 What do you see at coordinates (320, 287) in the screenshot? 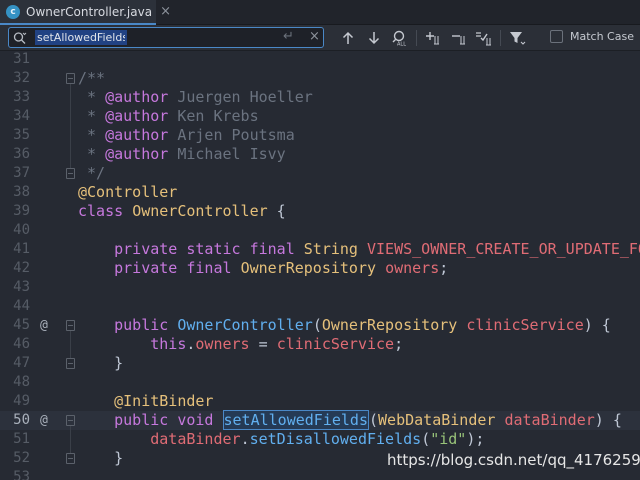
I see `code-line: 43` at bounding box center [320, 287].